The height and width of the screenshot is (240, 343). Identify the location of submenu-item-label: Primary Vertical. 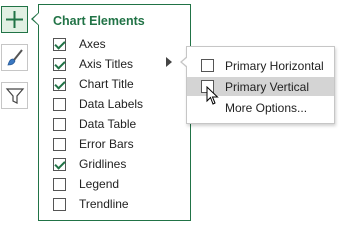
(267, 86).